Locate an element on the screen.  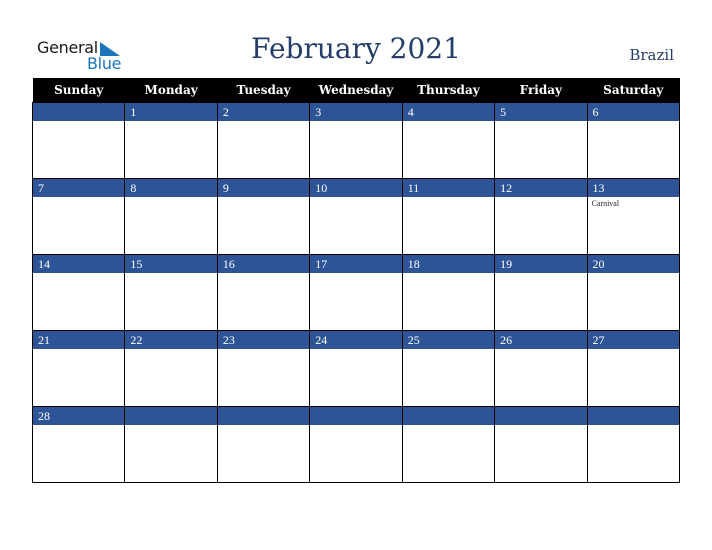
day-cell: 16 is located at coordinates (263, 292).